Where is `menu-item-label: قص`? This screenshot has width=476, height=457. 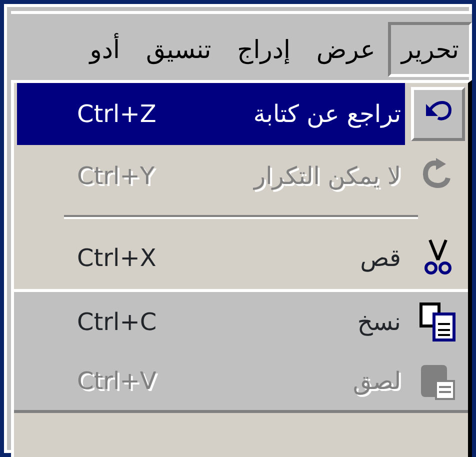 menu-item-label: قص is located at coordinates (380, 258).